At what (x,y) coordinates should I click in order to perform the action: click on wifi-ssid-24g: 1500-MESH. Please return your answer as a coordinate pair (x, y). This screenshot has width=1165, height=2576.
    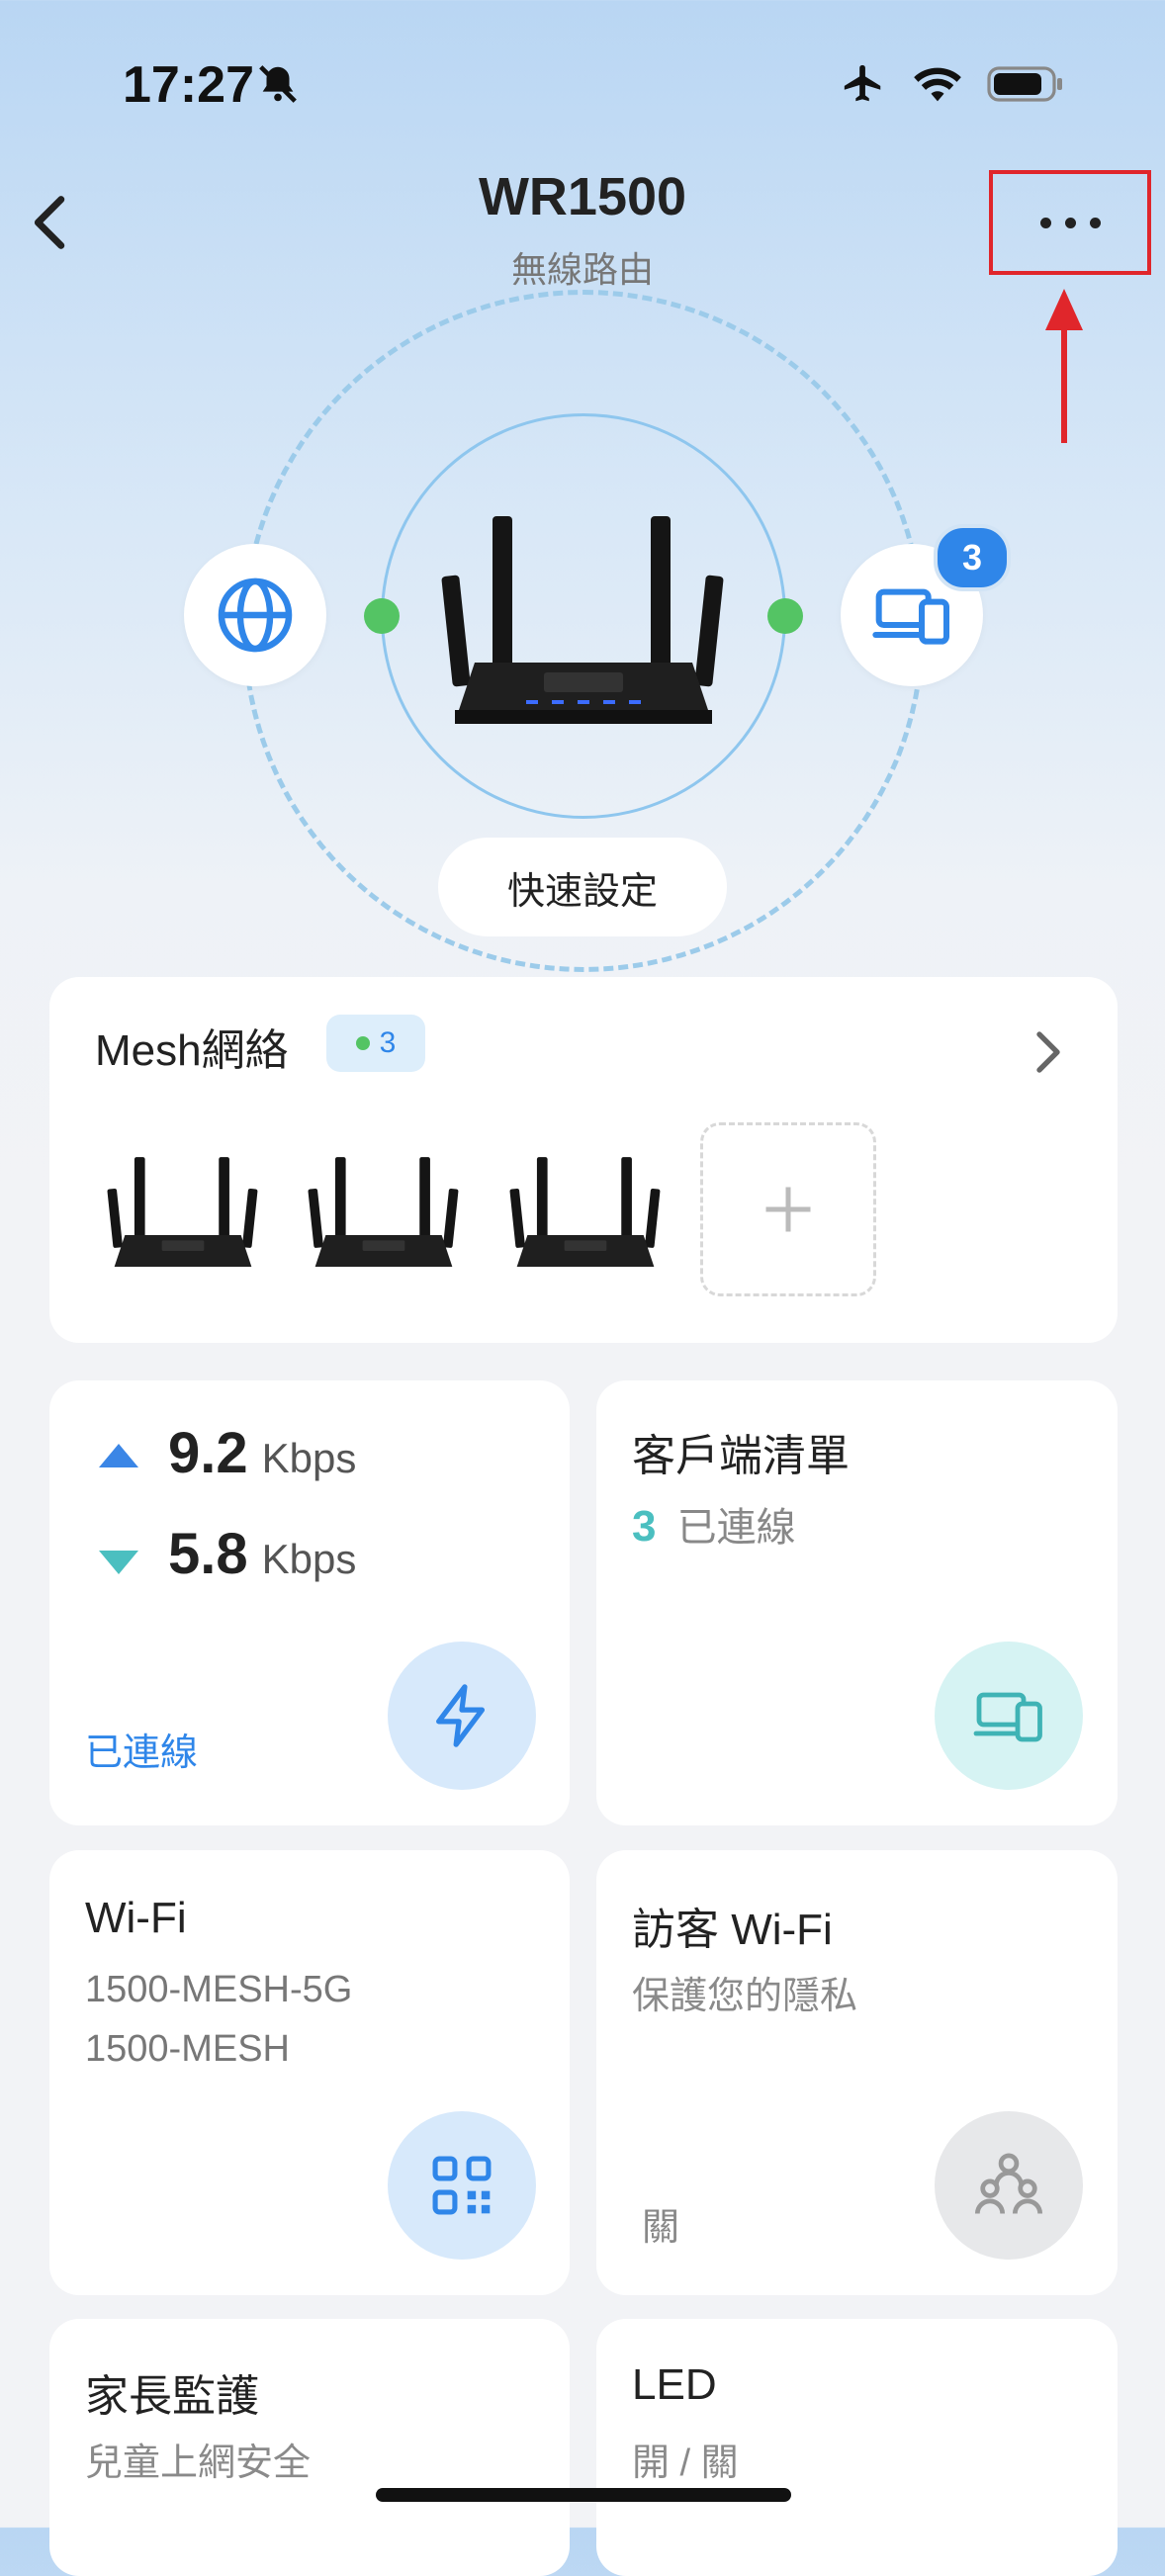
    Looking at the image, I should click on (187, 2049).